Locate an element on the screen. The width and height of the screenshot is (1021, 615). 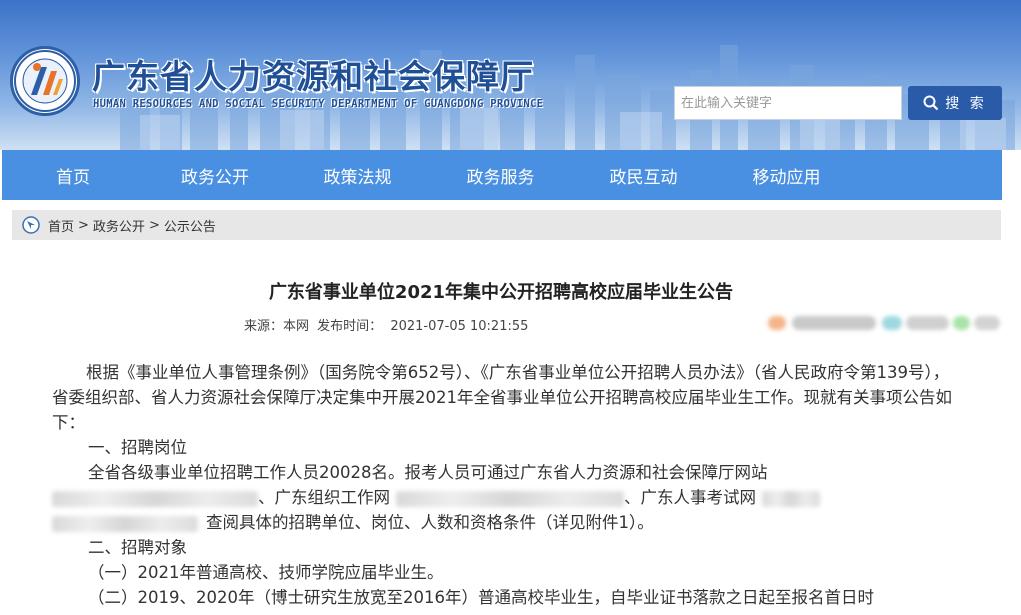
site-title: 广东省人力资源和社会保障厅 is located at coordinates (313, 76).